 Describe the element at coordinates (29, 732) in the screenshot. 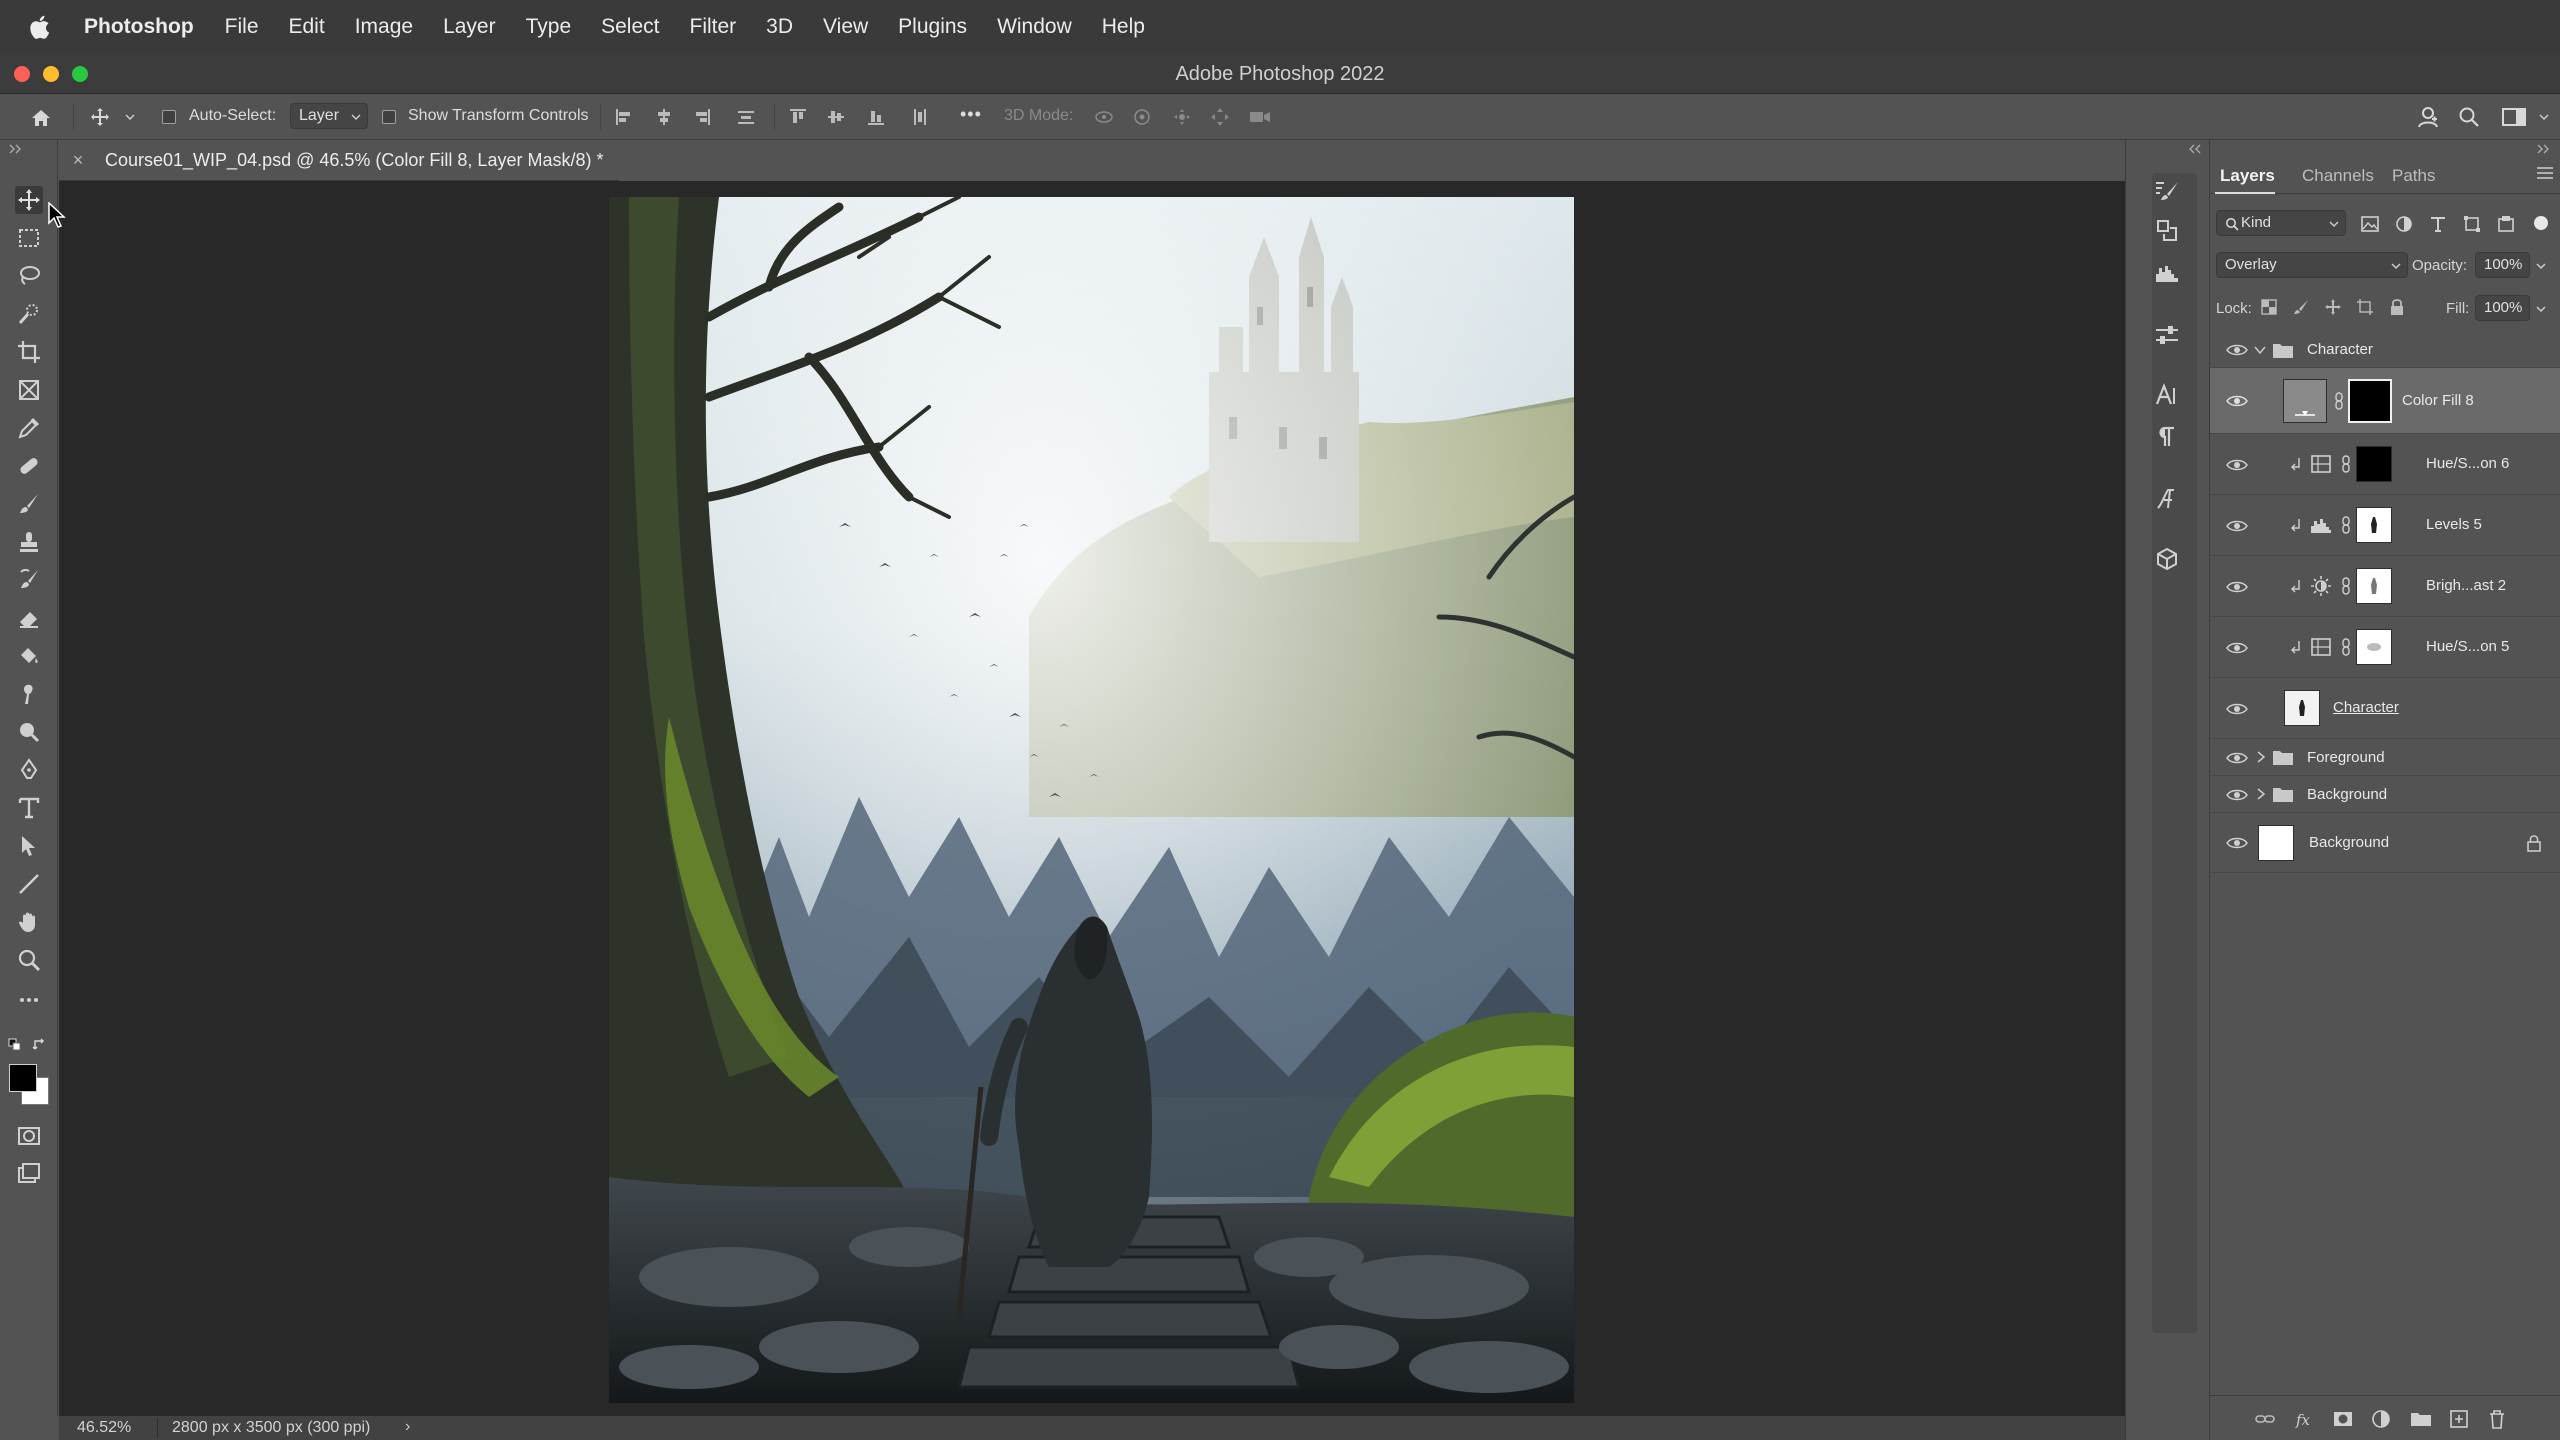

I see `dodge-tool` at that location.